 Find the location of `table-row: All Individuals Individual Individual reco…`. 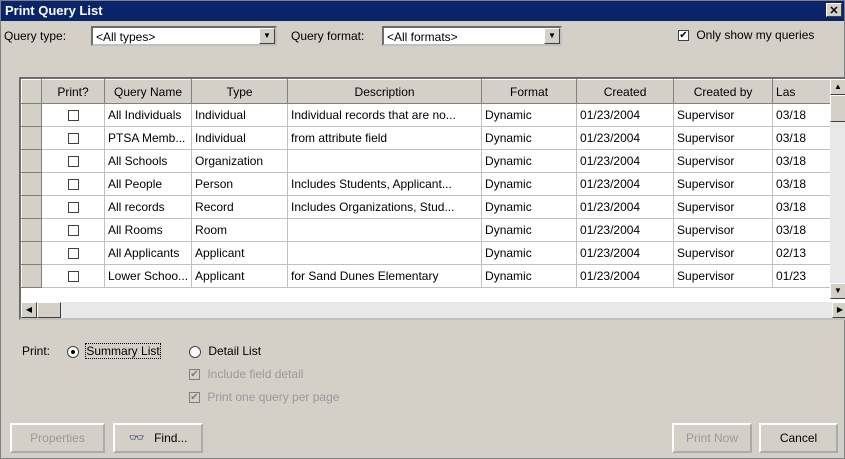

table-row: All Individuals Individual Individual reco… is located at coordinates (427, 115).